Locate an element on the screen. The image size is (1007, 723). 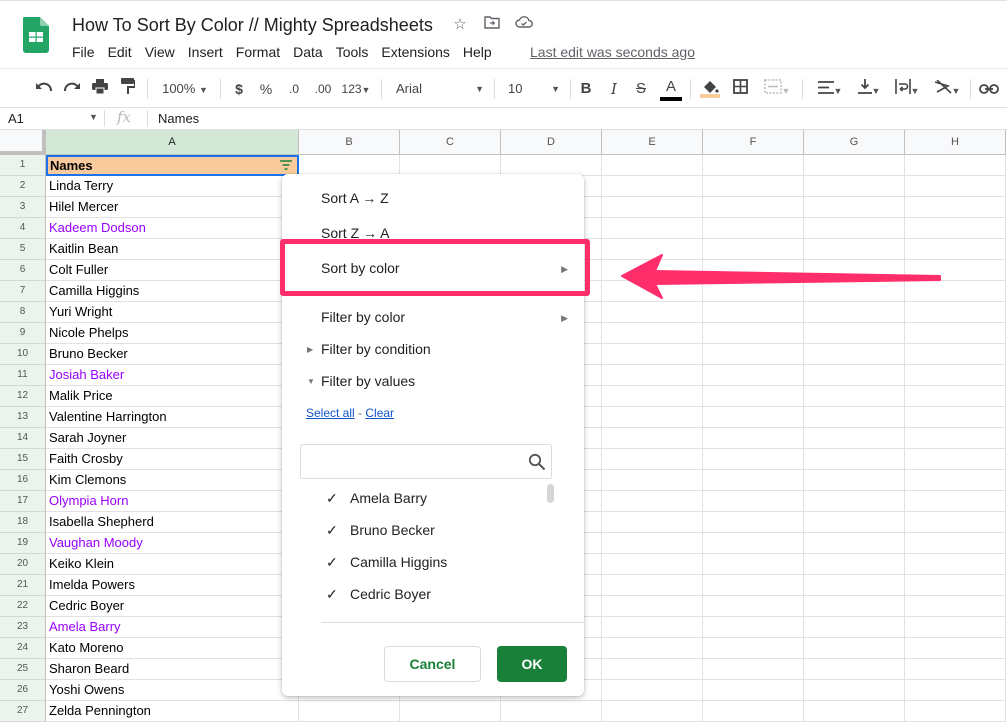
paint-format-icon is located at coordinates (128, 89).